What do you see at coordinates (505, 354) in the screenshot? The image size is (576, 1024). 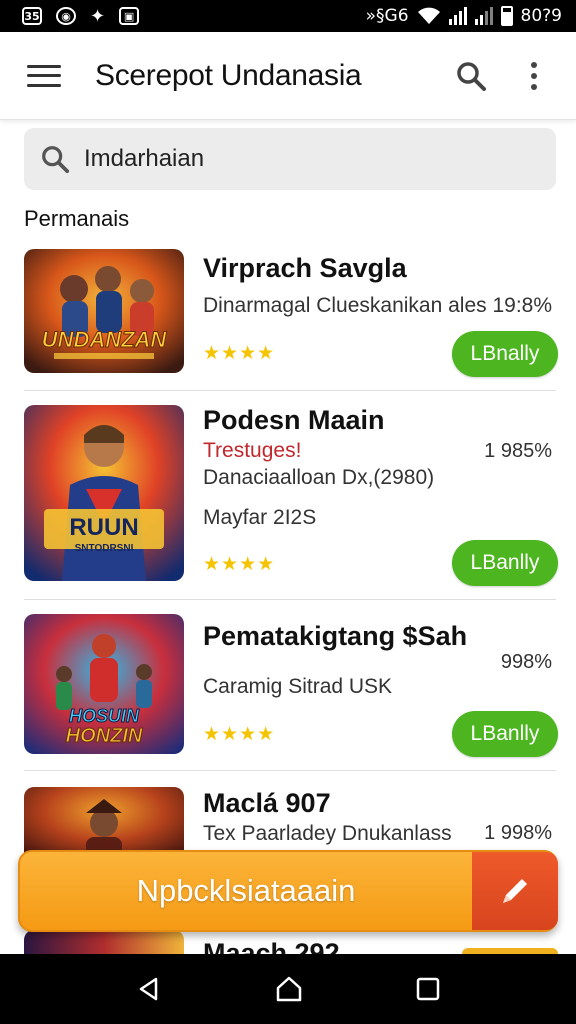 I see `install-button: LBnally` at bounding box center [505, 354].